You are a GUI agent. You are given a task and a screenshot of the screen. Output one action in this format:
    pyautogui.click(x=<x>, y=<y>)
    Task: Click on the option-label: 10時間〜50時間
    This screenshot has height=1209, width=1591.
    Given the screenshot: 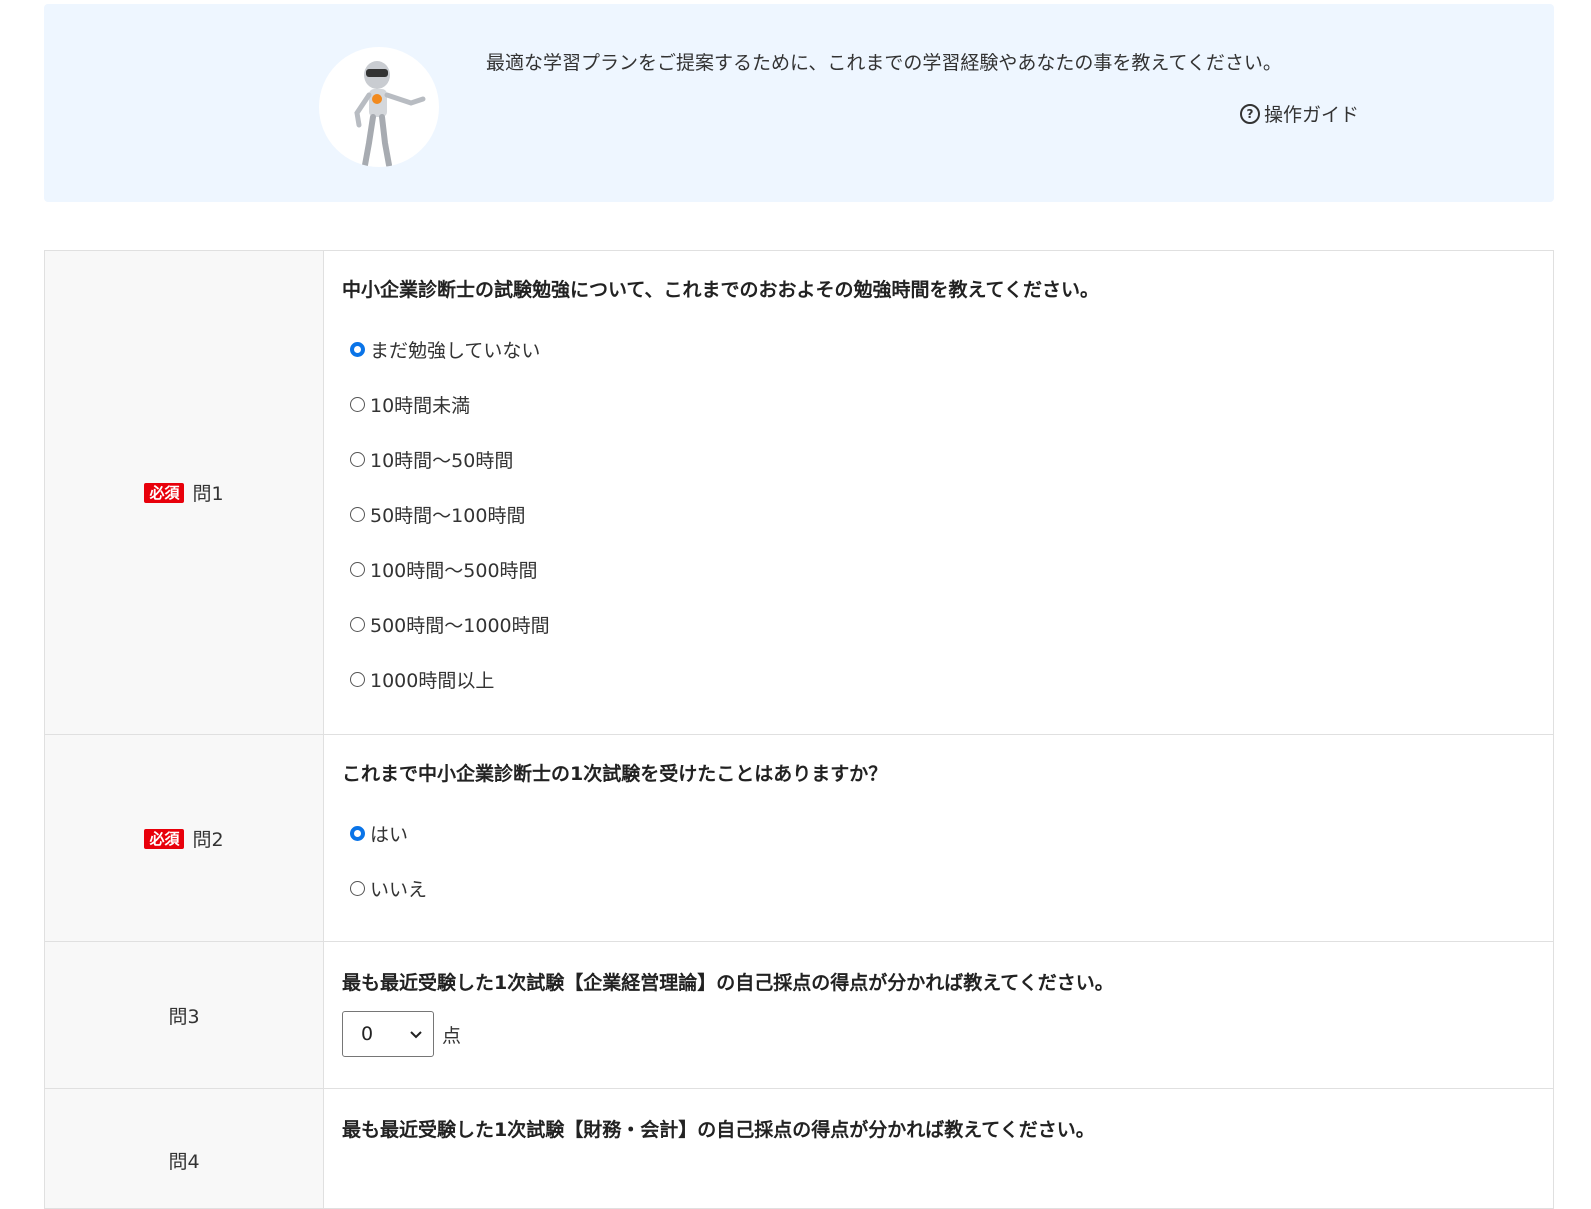 What is the action you would take?
    pyautogui.click(x=442, y=461)
    